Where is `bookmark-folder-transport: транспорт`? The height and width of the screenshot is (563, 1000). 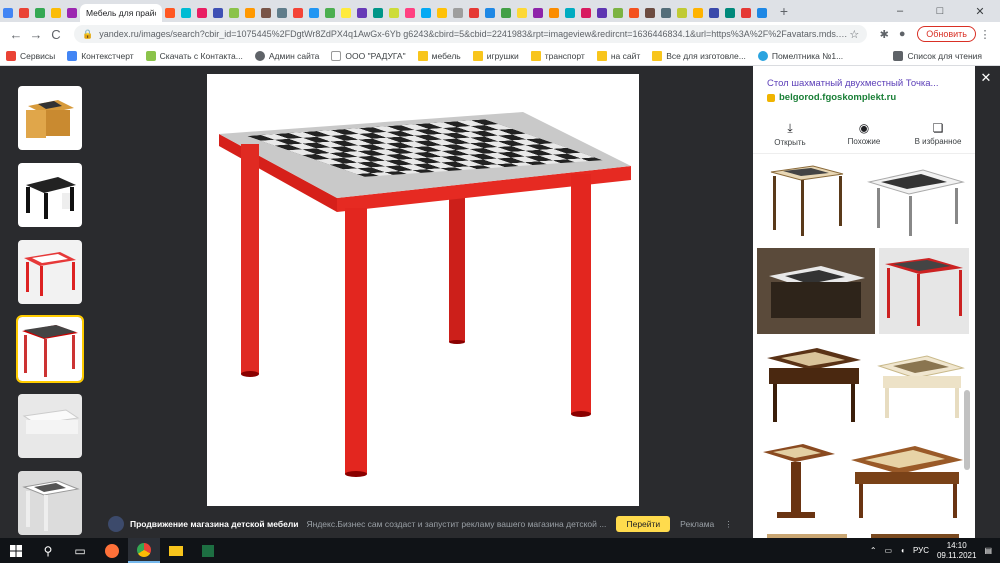 bookmark-folder-transport: транспорт is located at coordinates (557, 55).